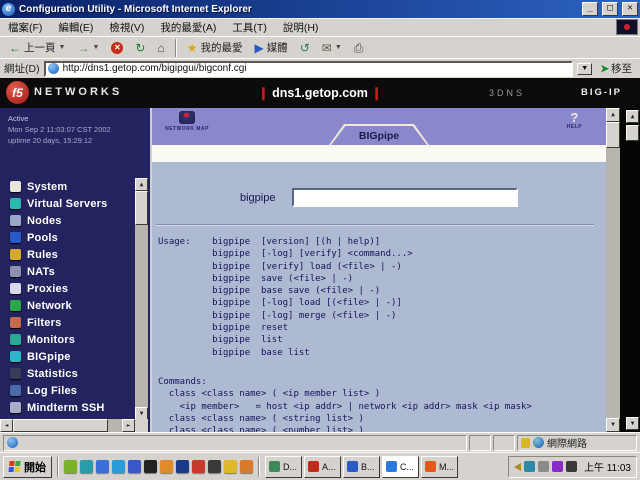  I want to click on nav-item: Log Files, so click(67, 390).